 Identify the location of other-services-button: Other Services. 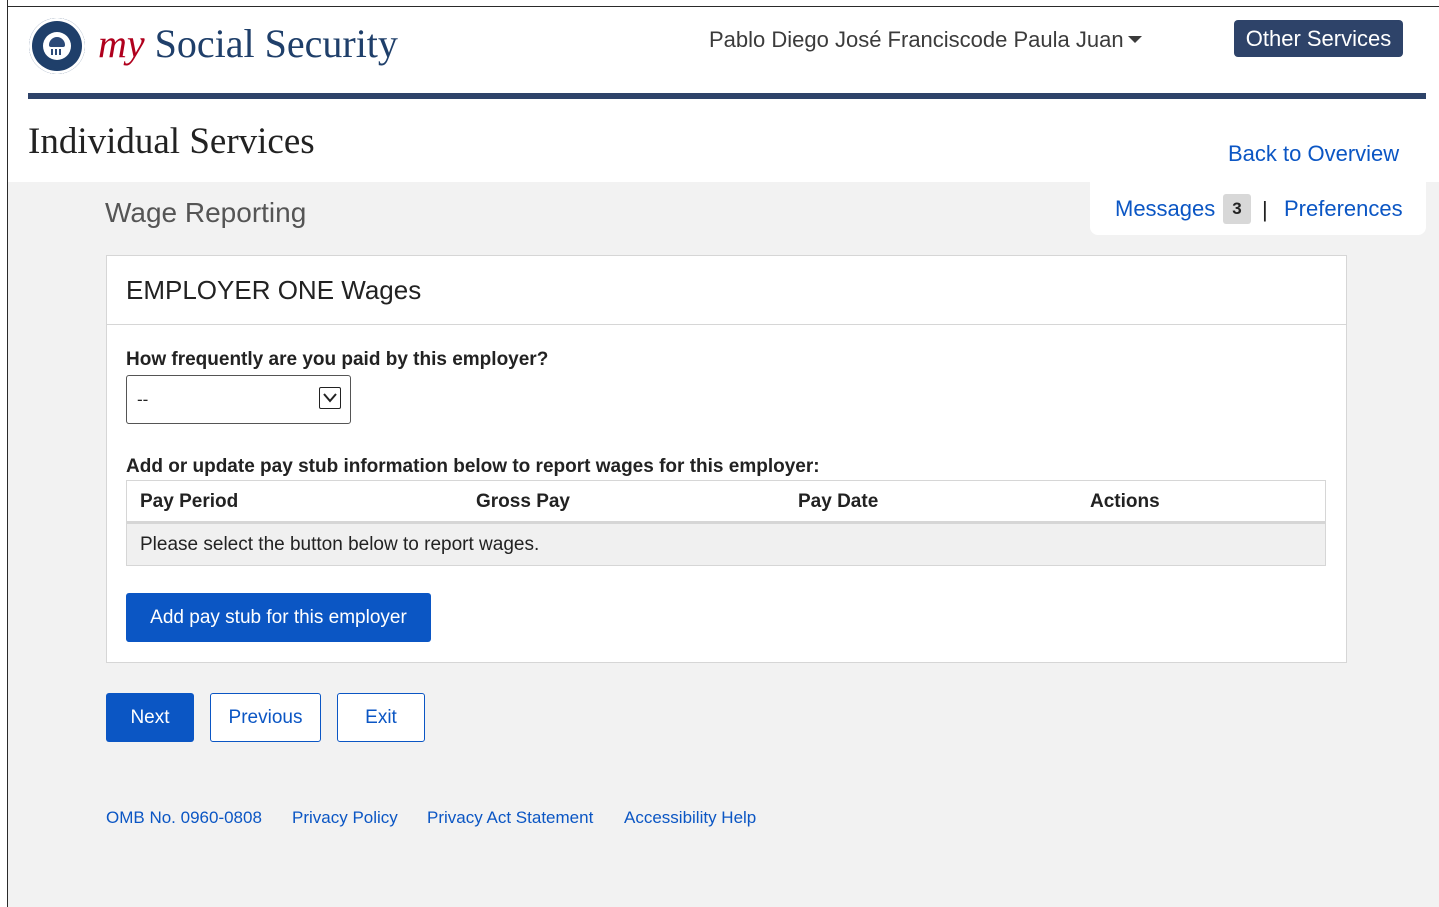
(1318, 38).